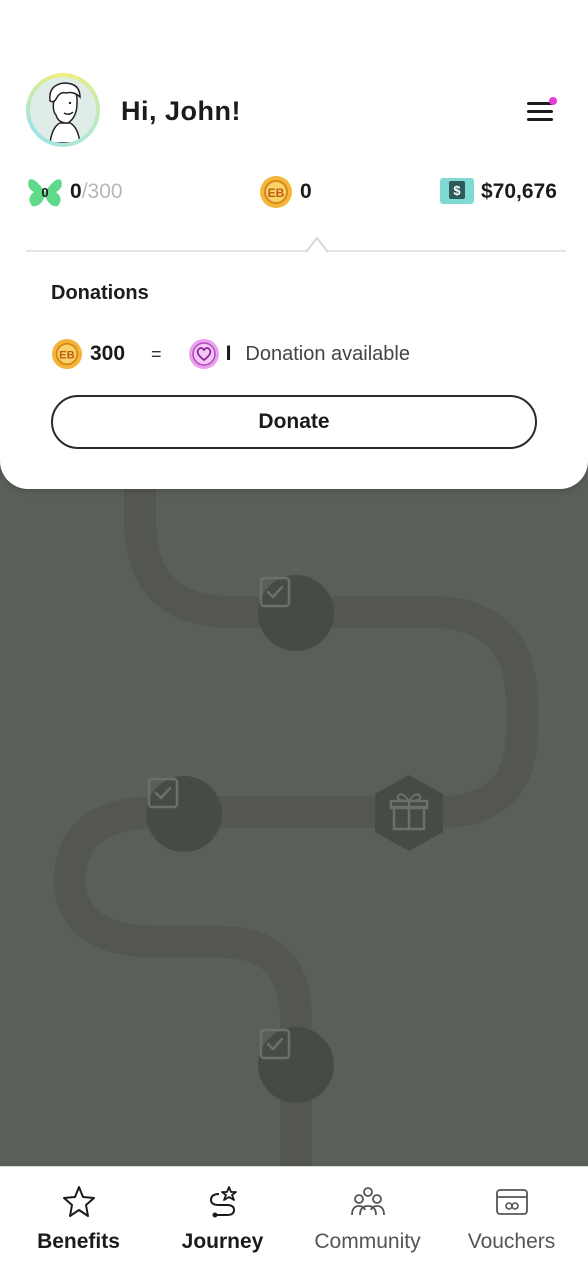 The image size is (588, 1273). Describe the element at coordinates (541, 111) in the screenshot. I see `menu-button` at that location.